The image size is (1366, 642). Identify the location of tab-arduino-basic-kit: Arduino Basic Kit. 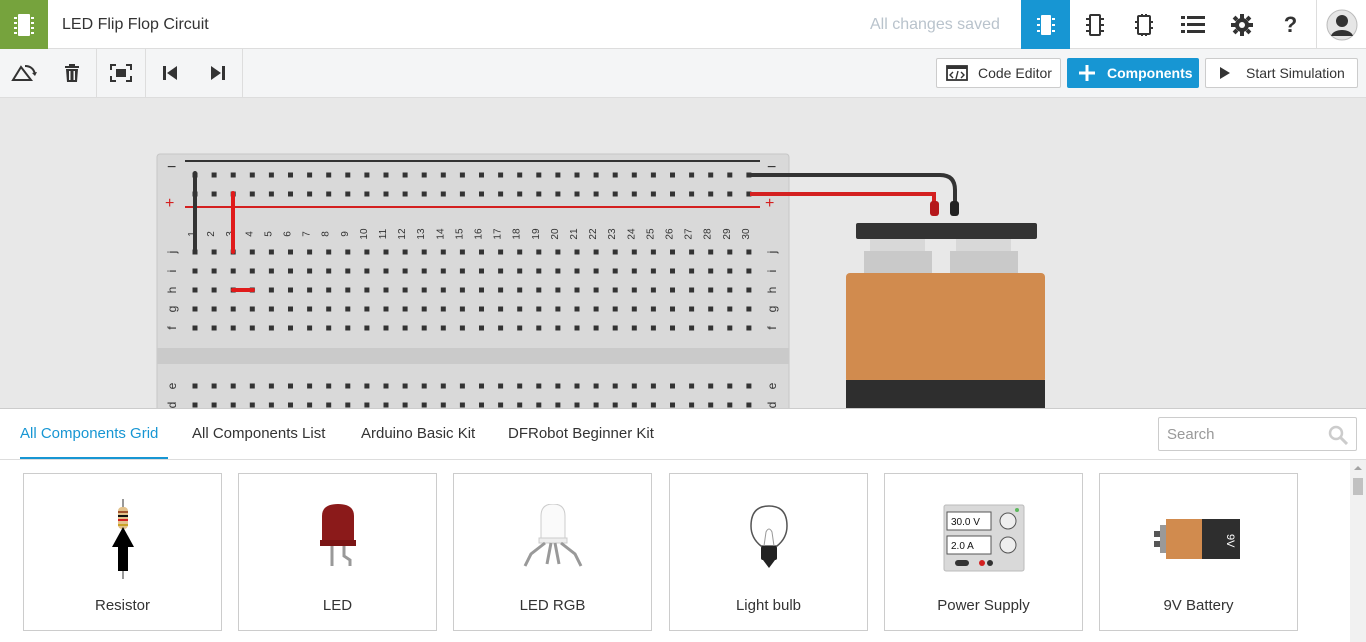
(418, 433).